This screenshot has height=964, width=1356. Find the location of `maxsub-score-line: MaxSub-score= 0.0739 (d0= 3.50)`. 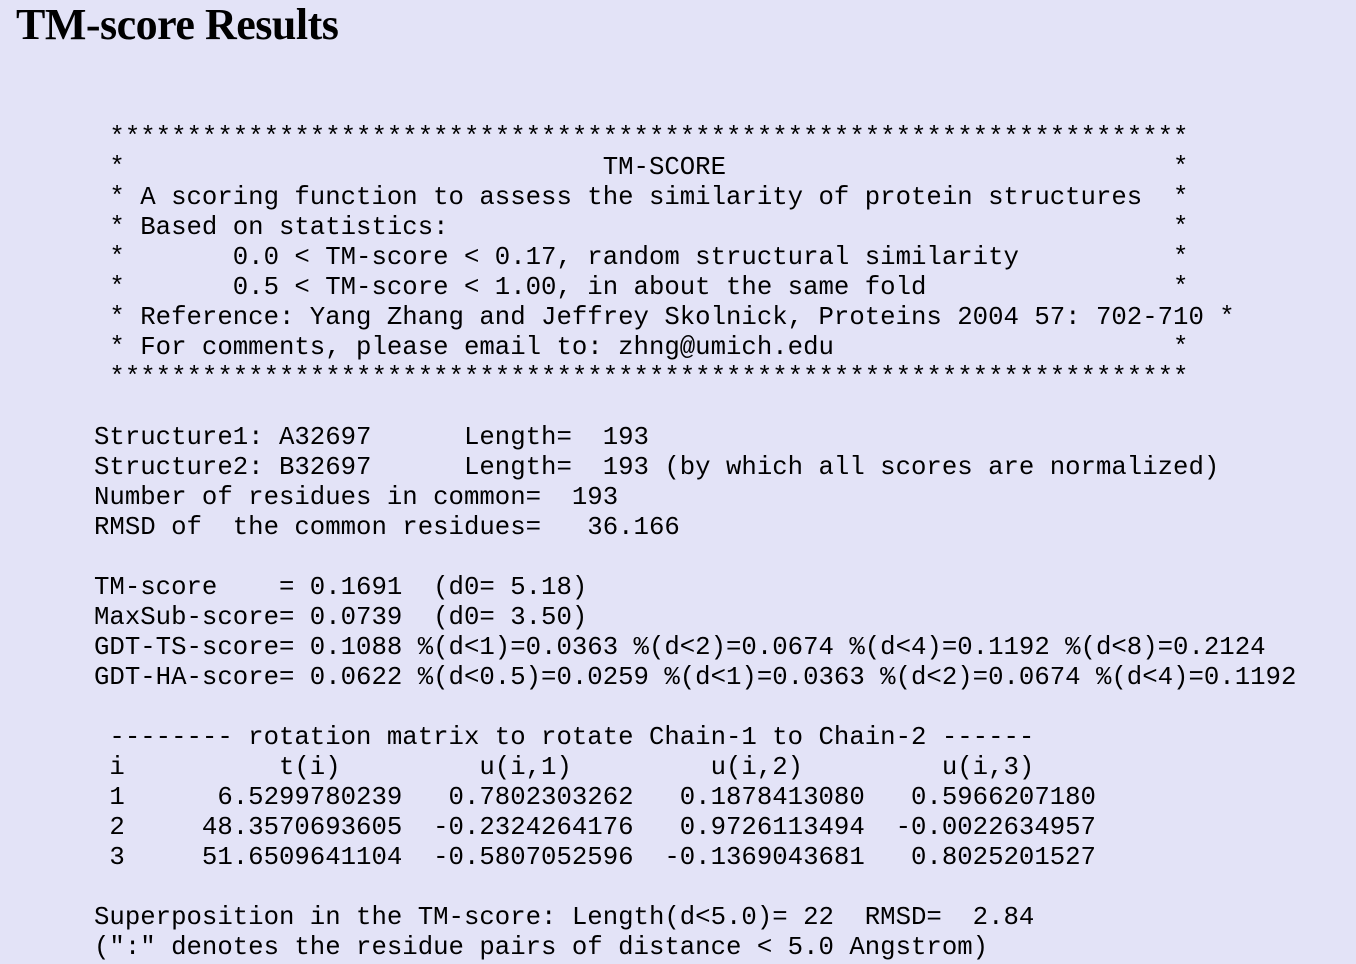

maxsub-score-line: MaxSub-score= 0.0739 (d0= 3.50) is located at coordinates (341, 617).